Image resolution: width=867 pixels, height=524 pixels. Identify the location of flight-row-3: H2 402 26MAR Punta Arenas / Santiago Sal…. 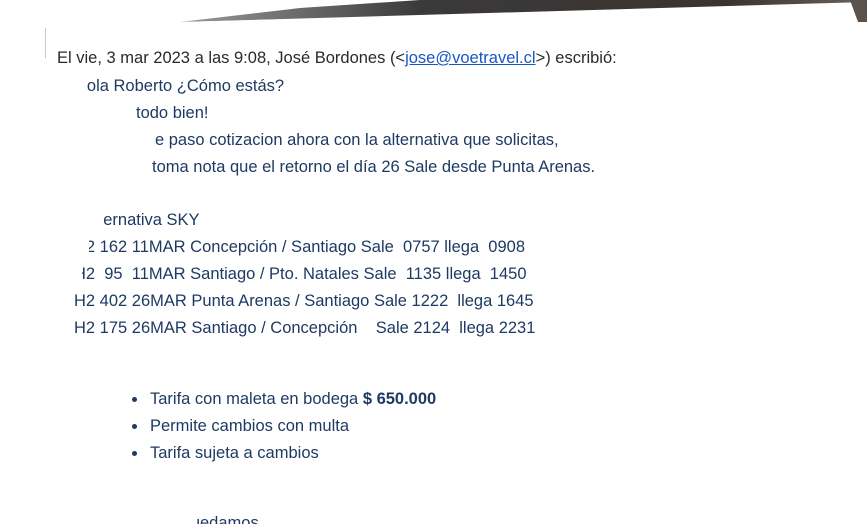
(304, 301).